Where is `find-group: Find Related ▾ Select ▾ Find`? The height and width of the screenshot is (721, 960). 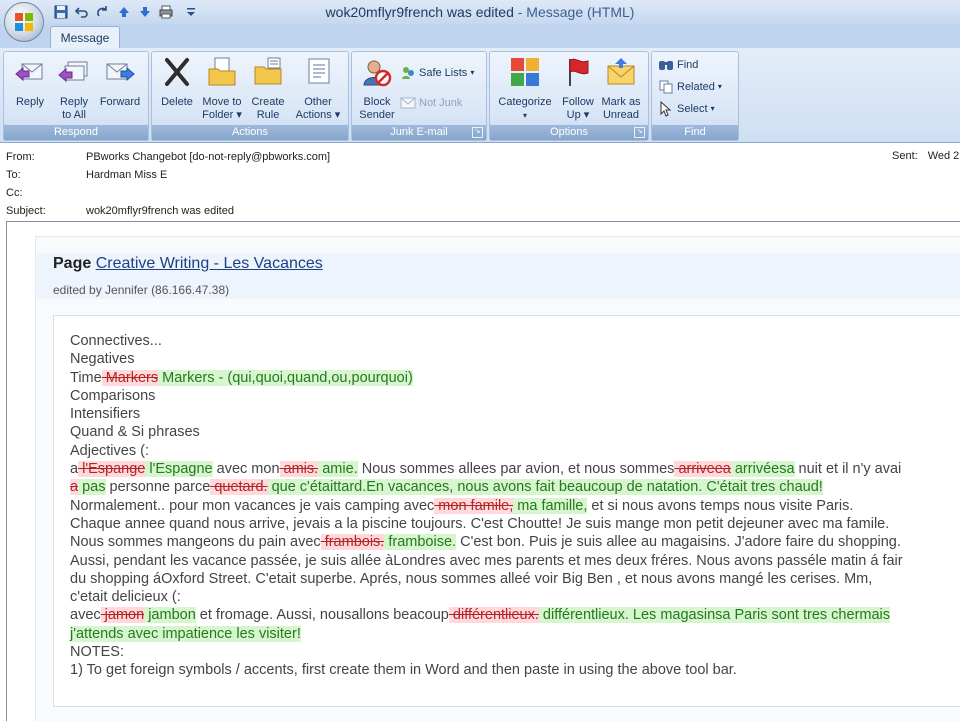
find-group: Find Related ▾ Select ▾ Find is located at coordinates (695, 96).